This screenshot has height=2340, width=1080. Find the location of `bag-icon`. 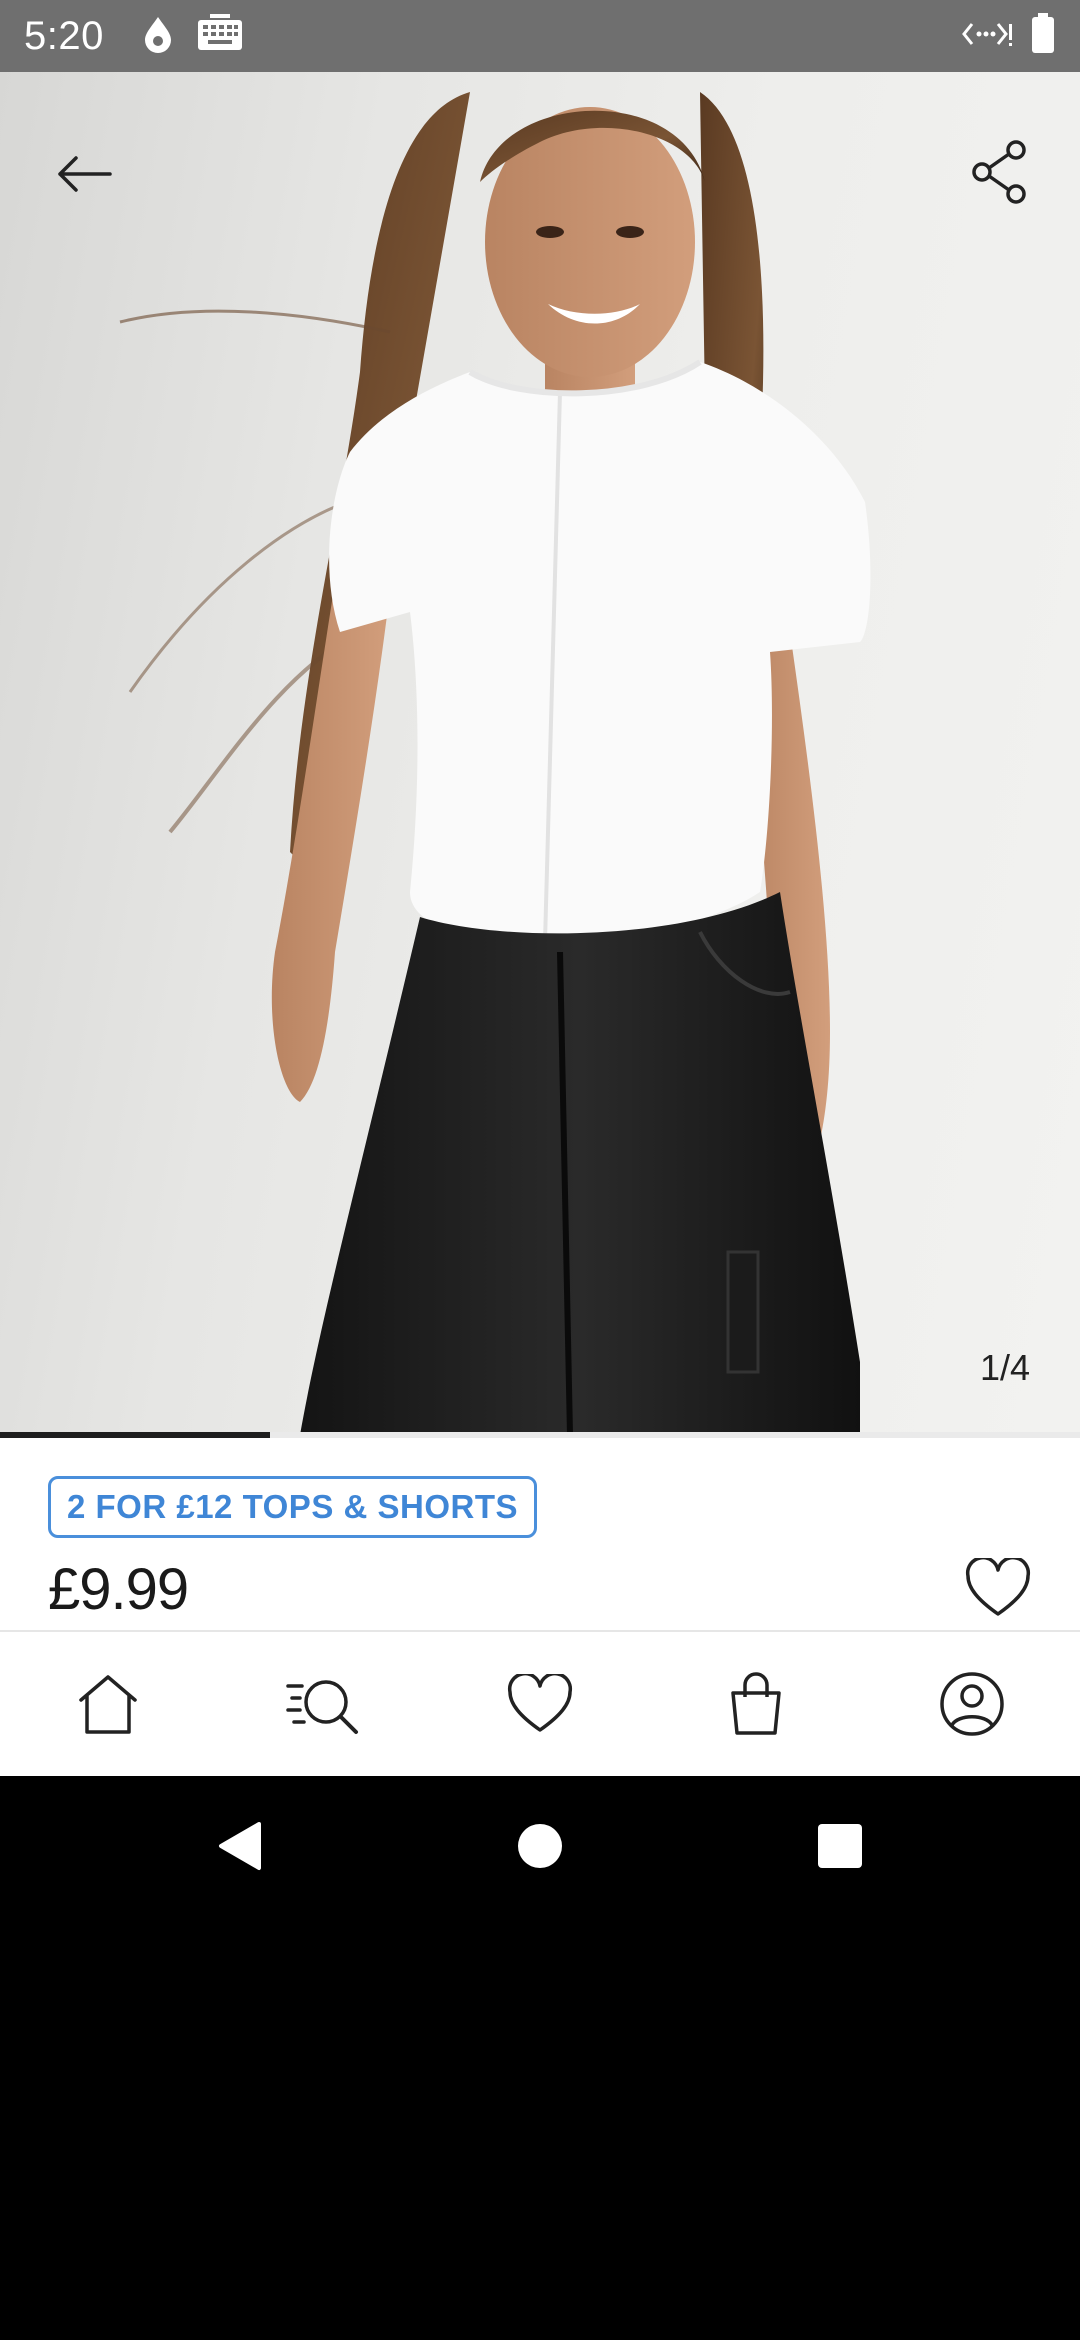

bag-icon is located at coordinates (756, 1703).